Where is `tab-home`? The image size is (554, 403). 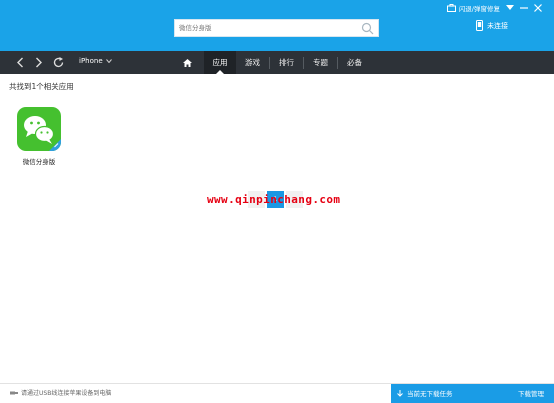 tab-home is located at coordinates (187, 62).